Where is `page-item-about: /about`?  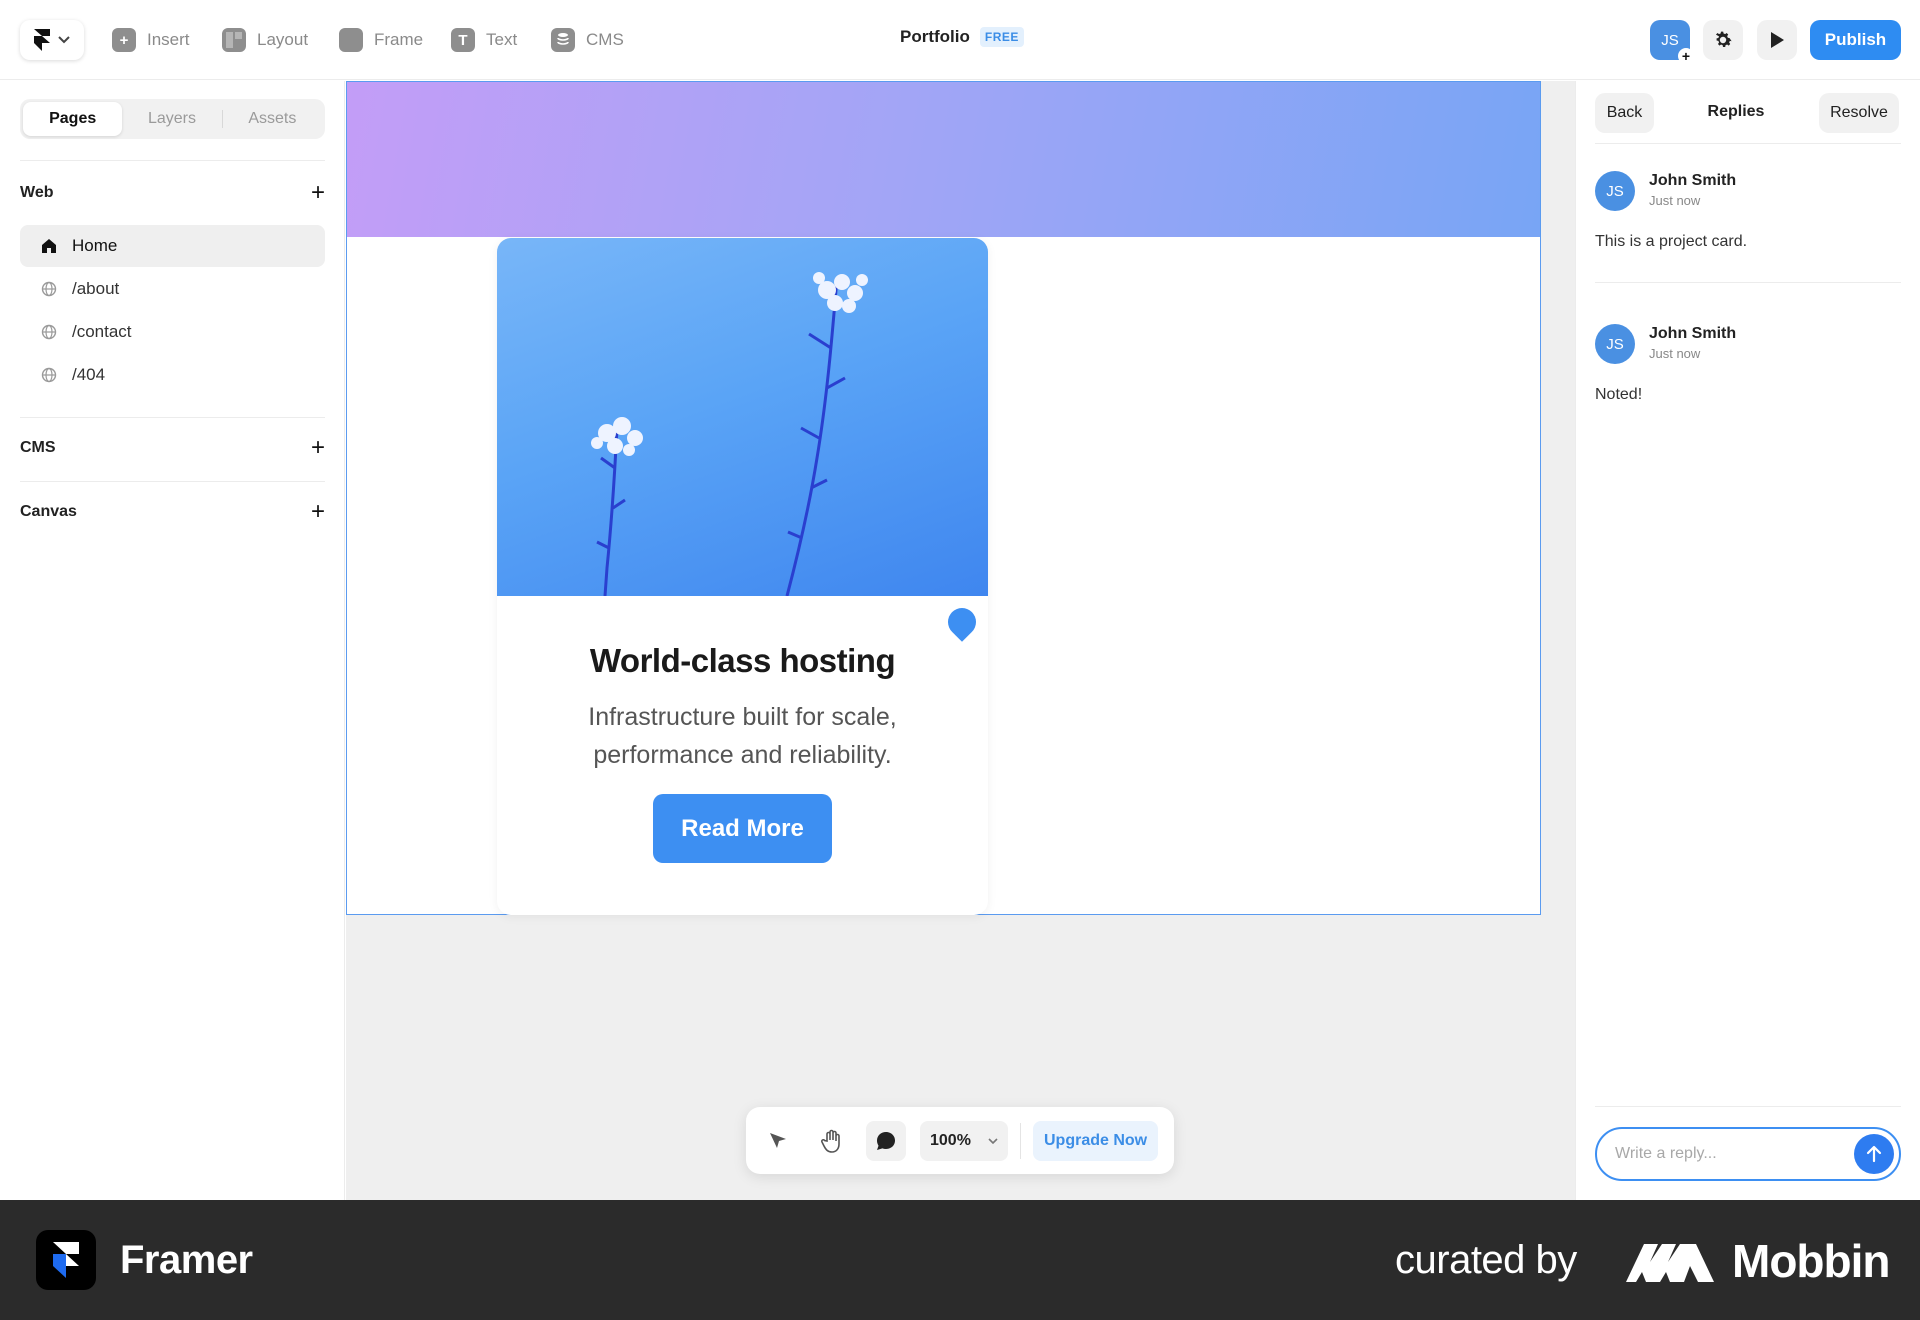 page-item-about: /about is located at coordinates (172, 289).